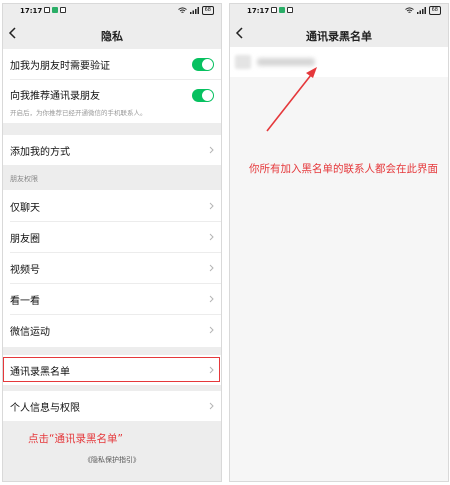  Describe the element at coordinates (40, 152) in the screenshot. I see `add-me-methods-label: 添加我的方式` at that location.